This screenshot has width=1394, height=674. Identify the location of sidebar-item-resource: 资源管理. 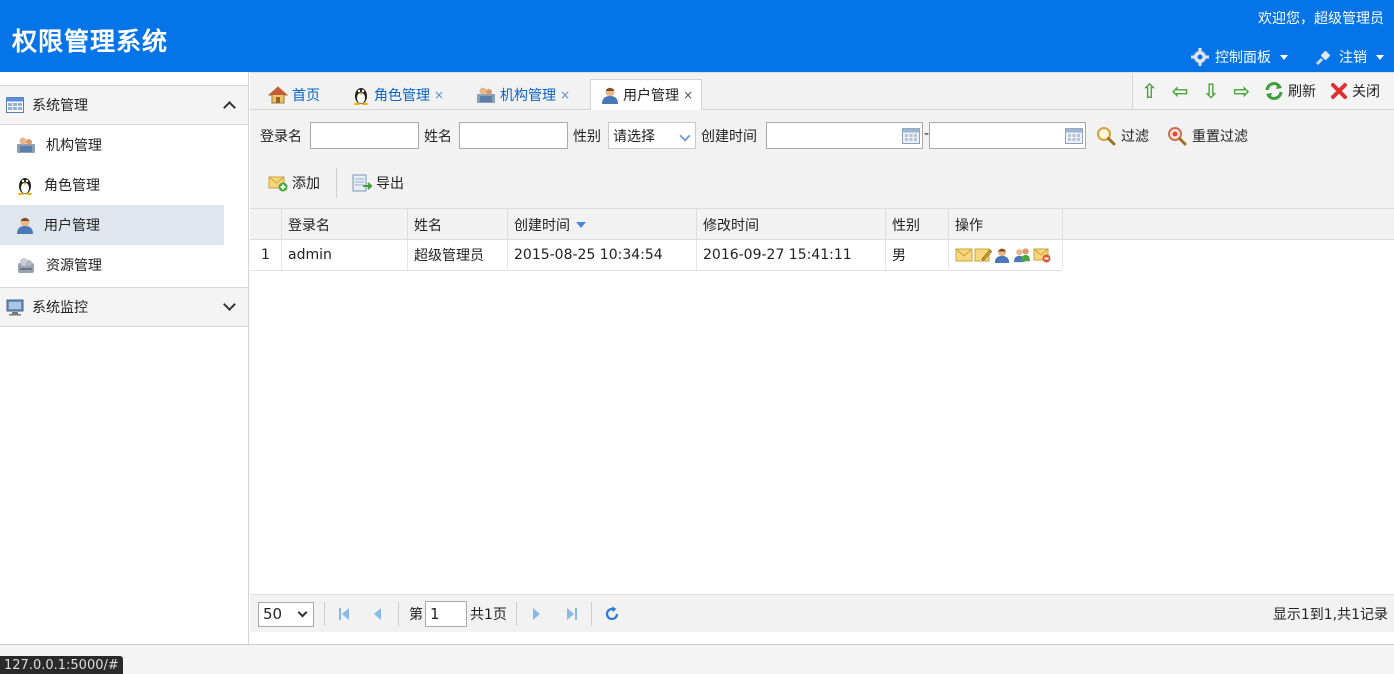
(112, 265).